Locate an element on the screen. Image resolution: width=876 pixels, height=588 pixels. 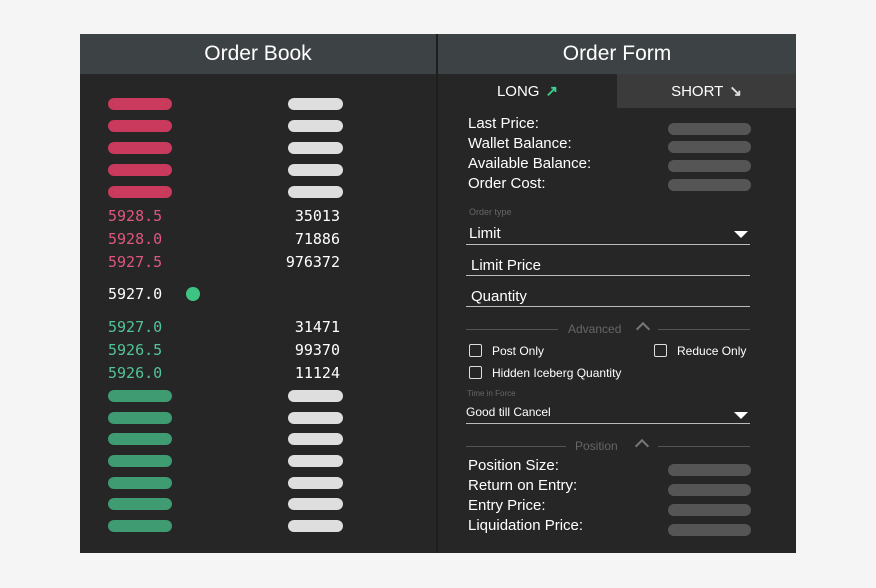
position-label: Position is located at coordinates (596, 446).